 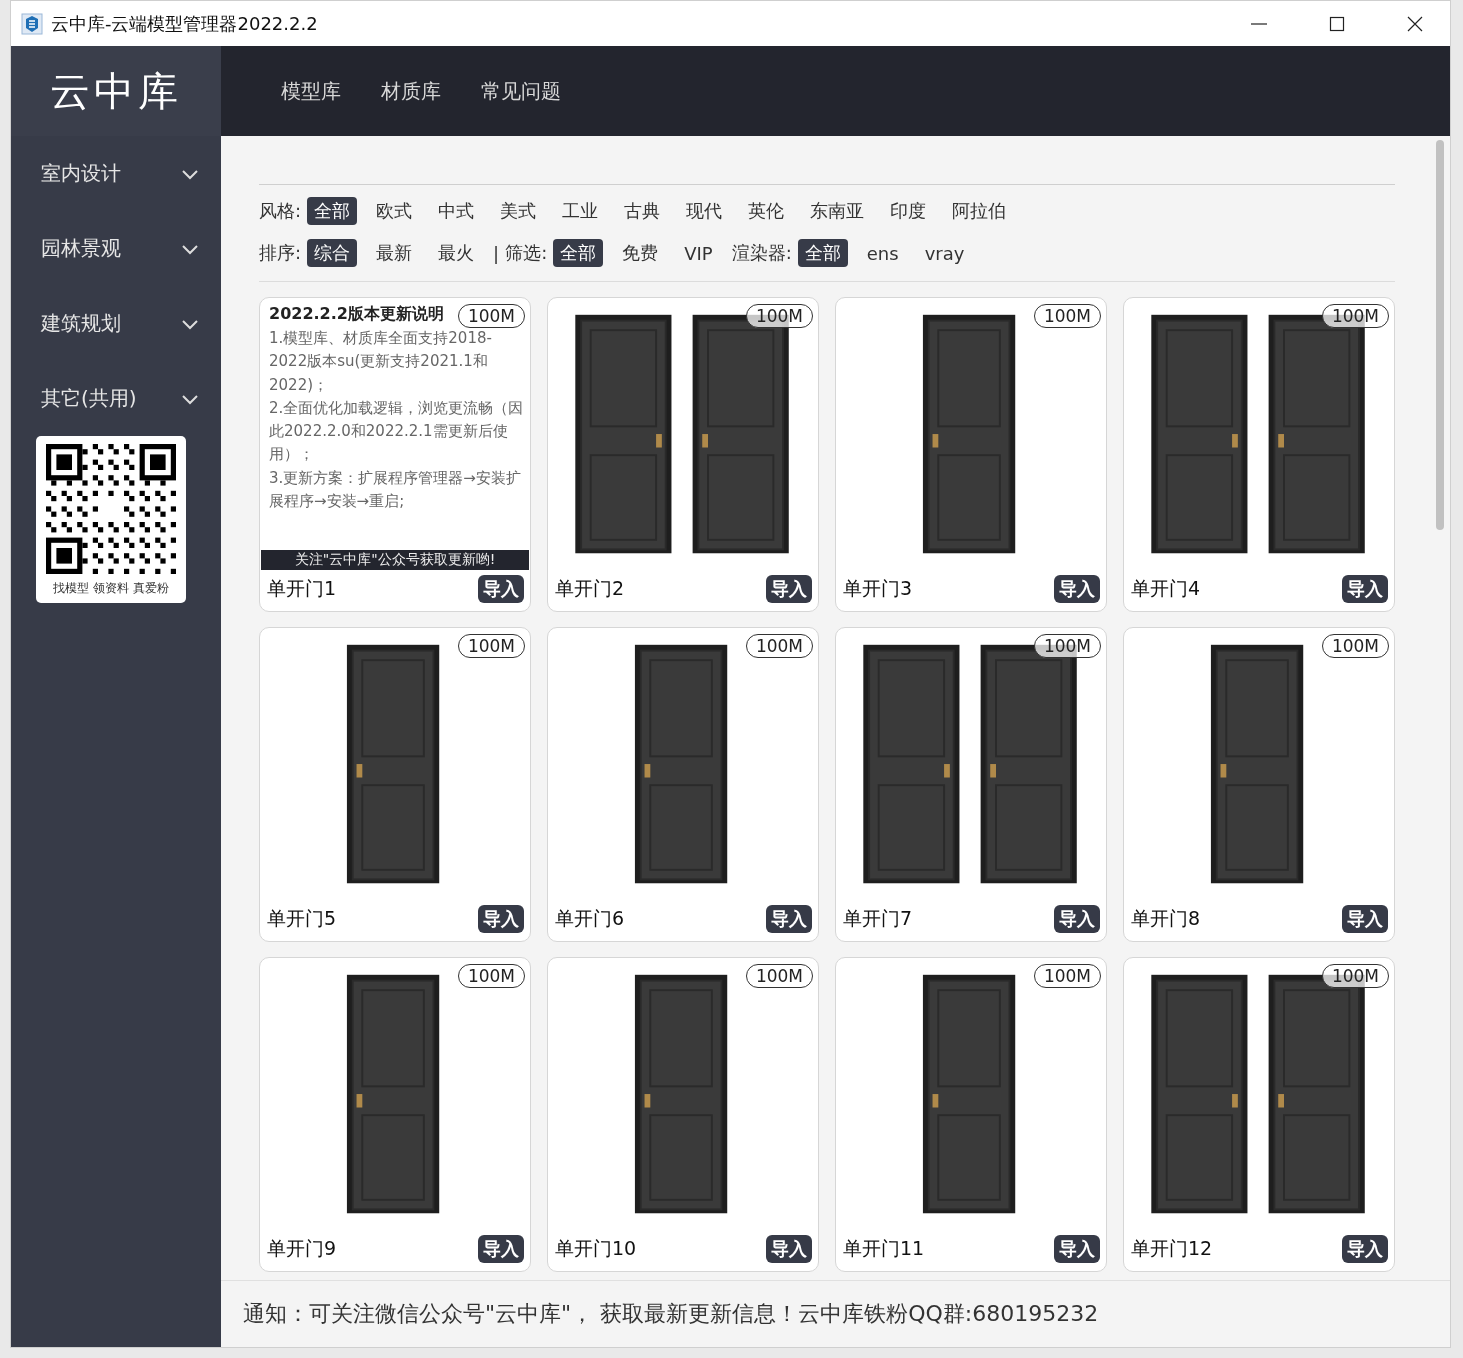 What do you see at coordinates (116, 173) in the screenshot?
I see `sidebar-item: 室内设计` at bounding box center [116, 173].